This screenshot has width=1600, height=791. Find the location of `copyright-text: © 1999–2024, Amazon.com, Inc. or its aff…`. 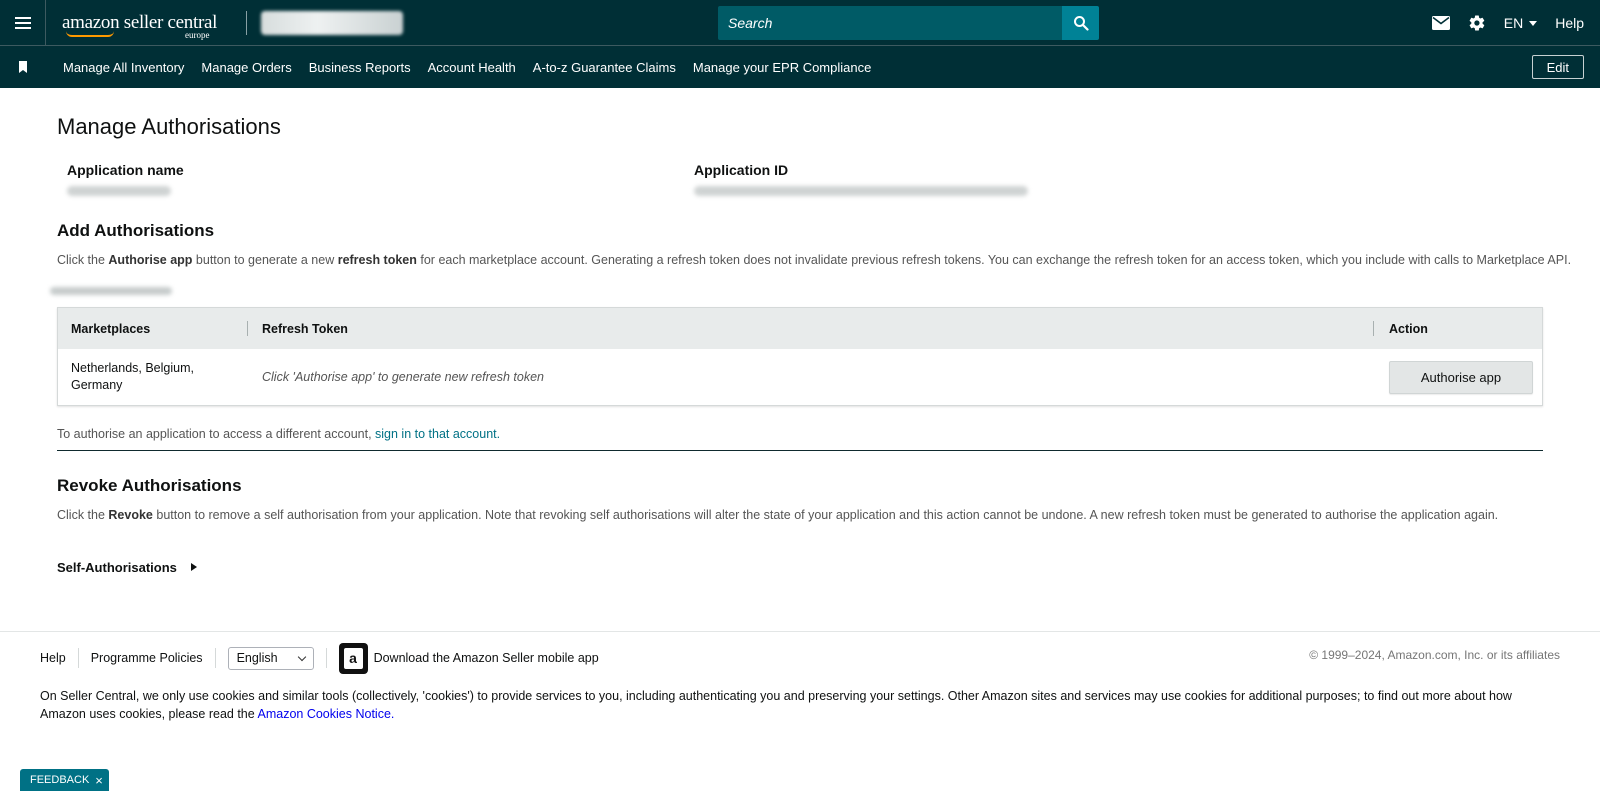

copyright-text: © 1999–2024, Amazon.com, Inc. or its aff… is located at coordinates (1434, 655).